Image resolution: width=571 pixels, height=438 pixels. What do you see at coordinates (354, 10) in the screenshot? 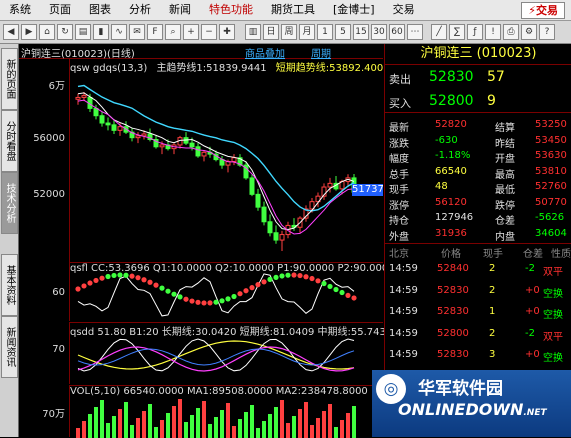
I see `menu-dr-jin: [金博士]` at bounding box center [354, 10].